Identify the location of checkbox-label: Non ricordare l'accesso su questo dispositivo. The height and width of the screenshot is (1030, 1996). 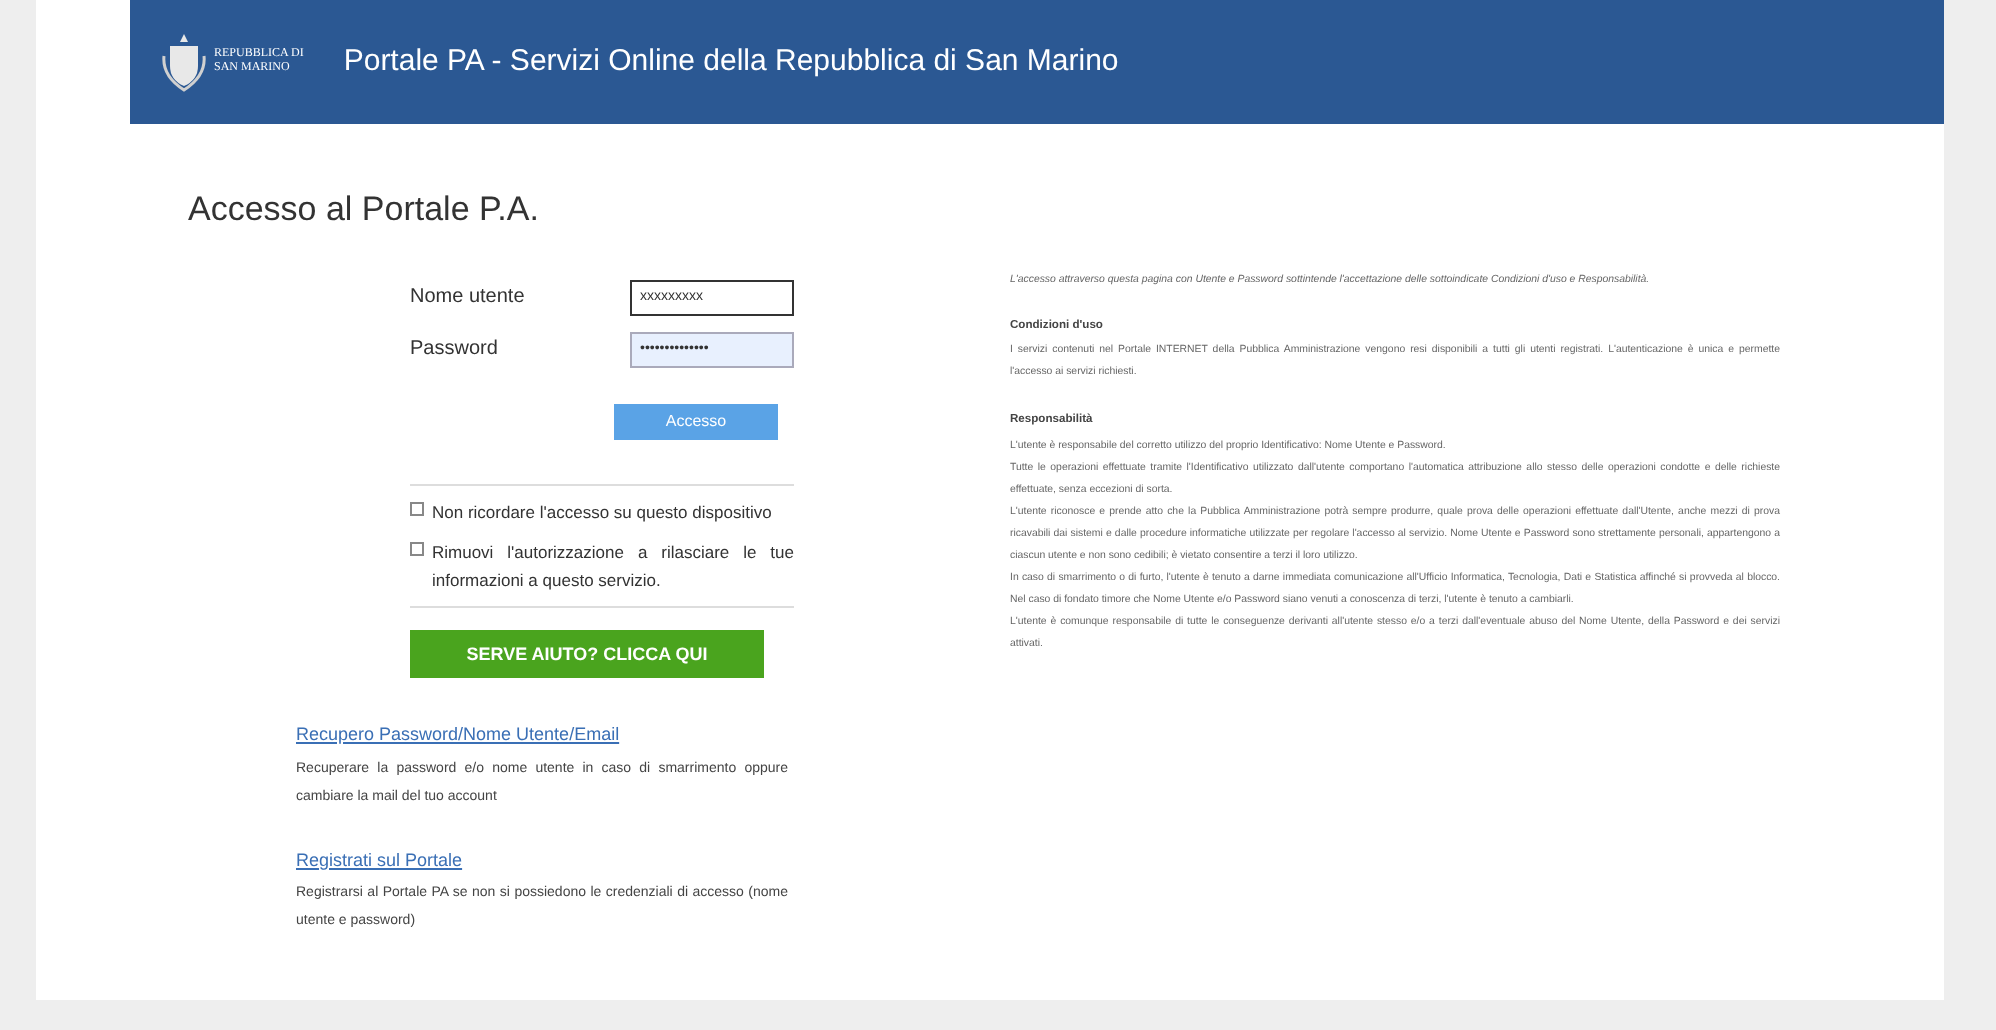
(602, 512).